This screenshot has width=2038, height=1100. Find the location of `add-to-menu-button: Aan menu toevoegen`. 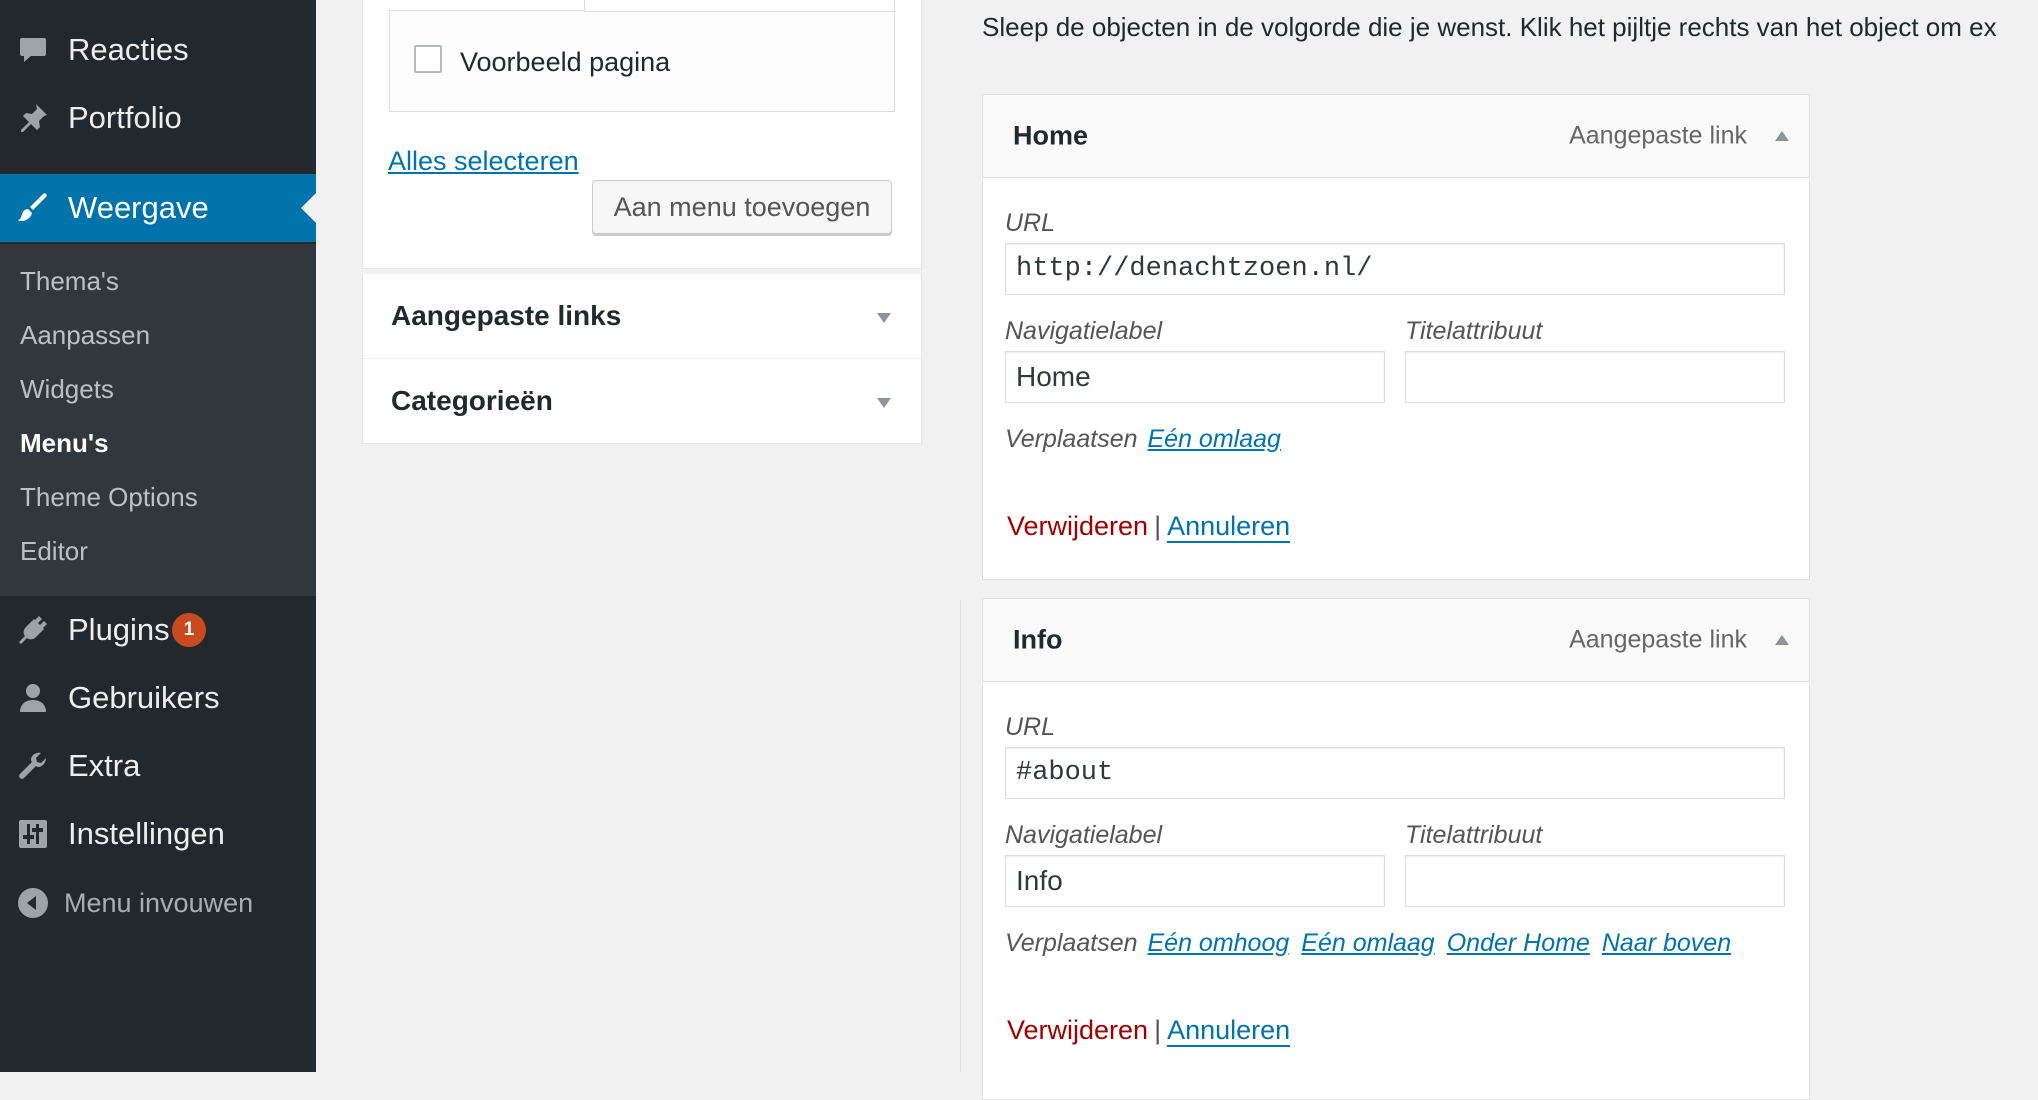

add-to-menu-button: Aan menu toevoegen is located at coordinates (742, 207).